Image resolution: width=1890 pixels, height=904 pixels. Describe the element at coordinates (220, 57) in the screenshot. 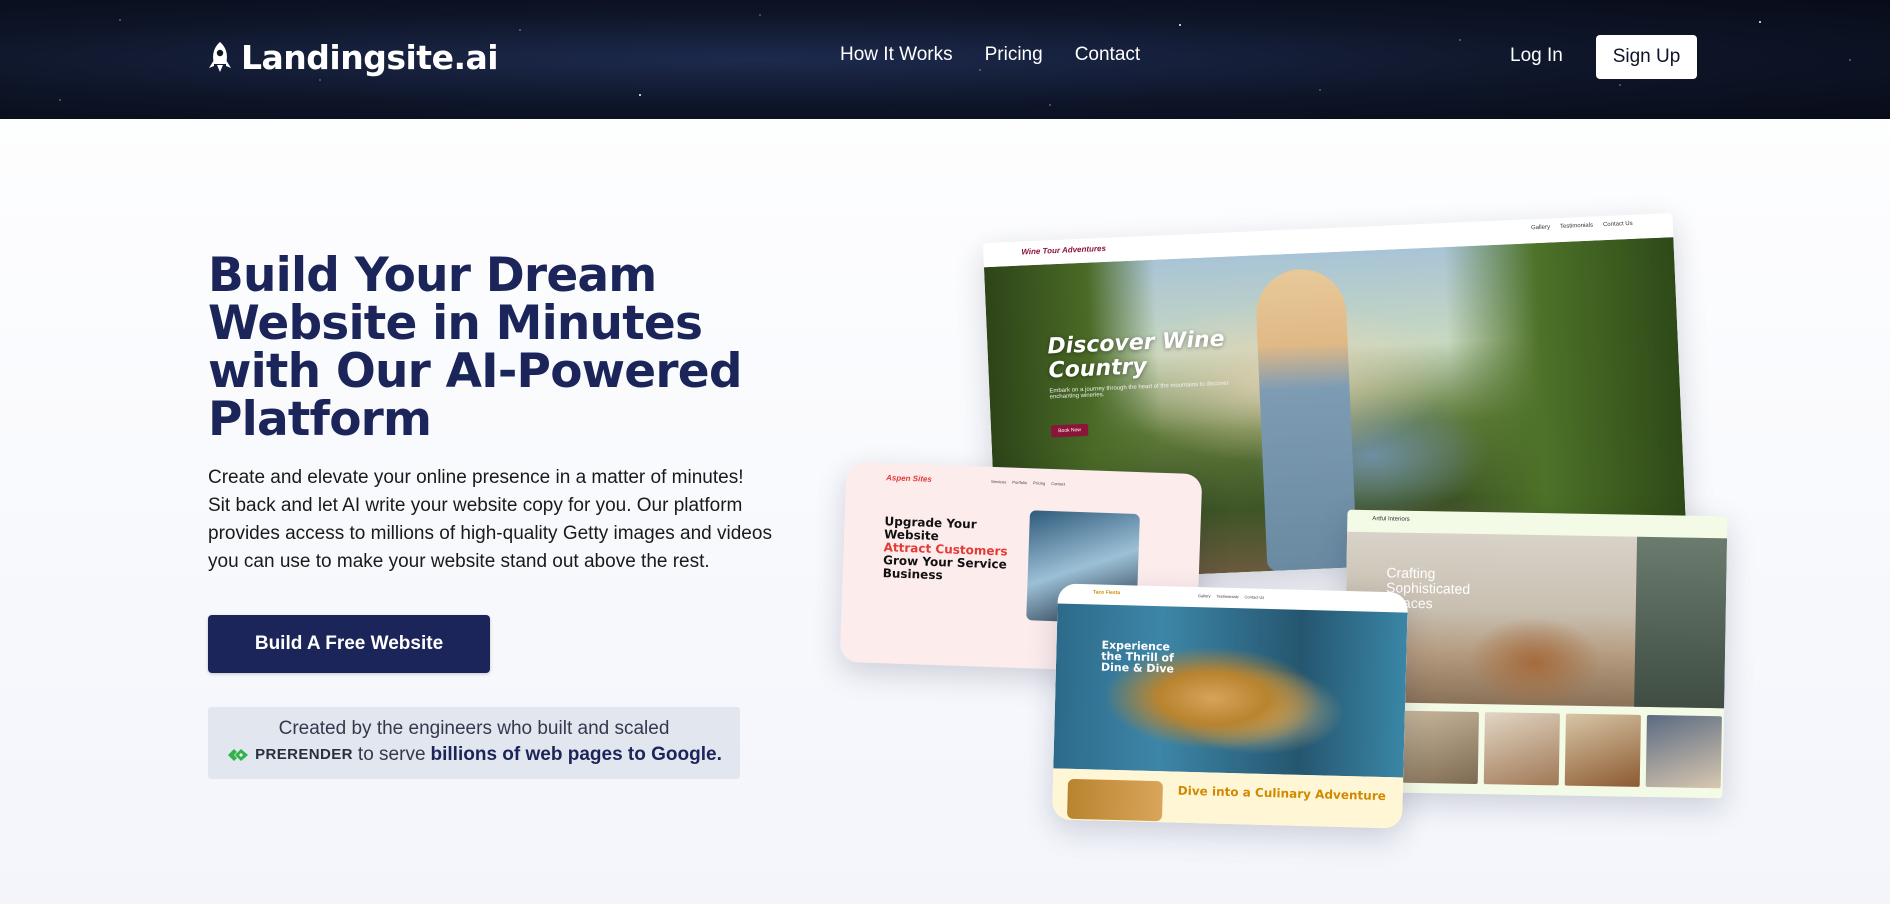

I see `rocket-icon` at that location.